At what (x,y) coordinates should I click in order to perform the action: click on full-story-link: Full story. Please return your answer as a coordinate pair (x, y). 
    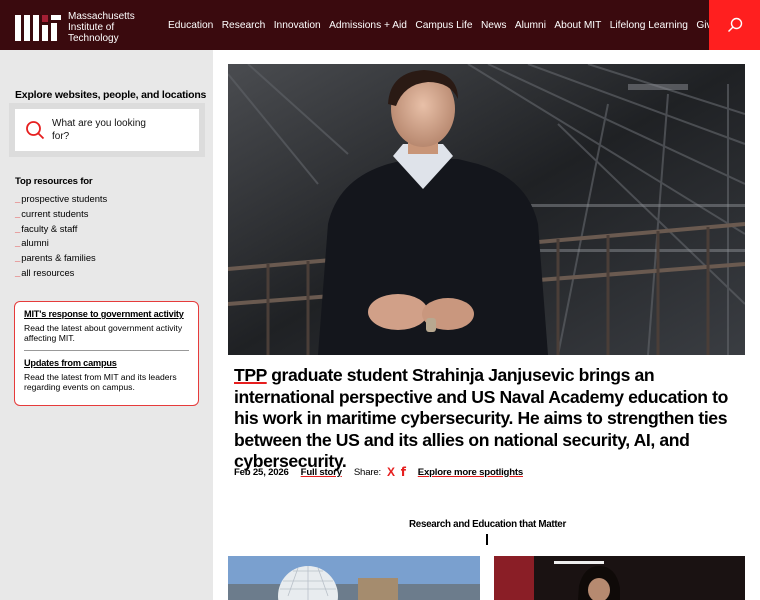
    Looking at the image, I should click on (321, 472).